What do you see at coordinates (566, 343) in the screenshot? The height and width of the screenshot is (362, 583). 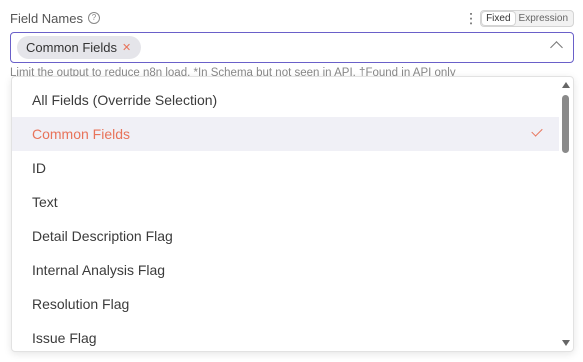 I see `scroll-down-arrow-icon` at bounding box center [566, 343].